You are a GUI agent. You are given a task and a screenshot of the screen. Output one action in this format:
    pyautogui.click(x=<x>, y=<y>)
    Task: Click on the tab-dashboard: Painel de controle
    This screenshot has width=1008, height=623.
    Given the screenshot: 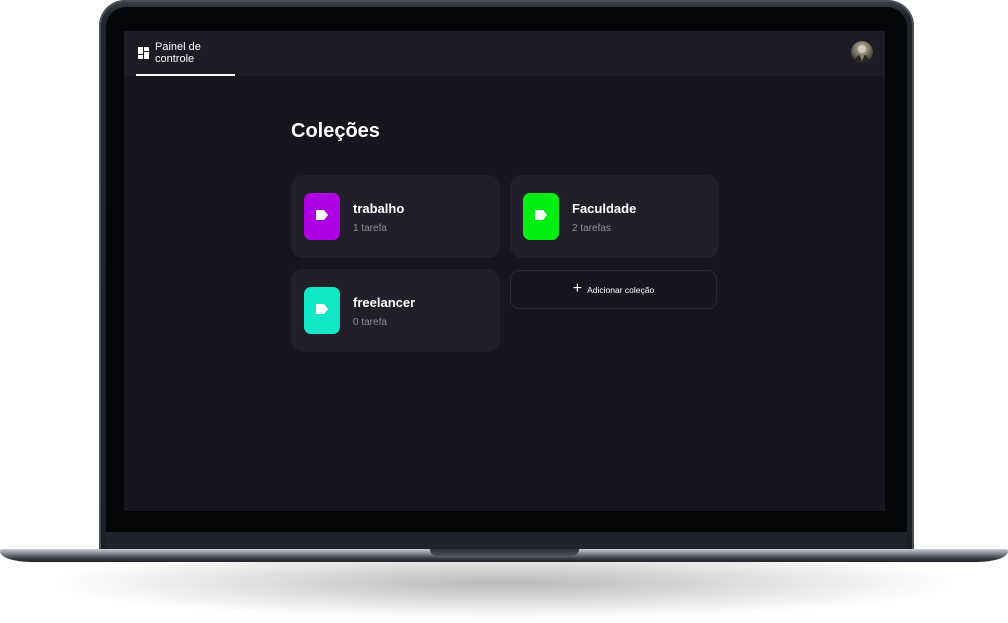 What is the action you would take?
    pyautogui.click(x=185, y=53)
    